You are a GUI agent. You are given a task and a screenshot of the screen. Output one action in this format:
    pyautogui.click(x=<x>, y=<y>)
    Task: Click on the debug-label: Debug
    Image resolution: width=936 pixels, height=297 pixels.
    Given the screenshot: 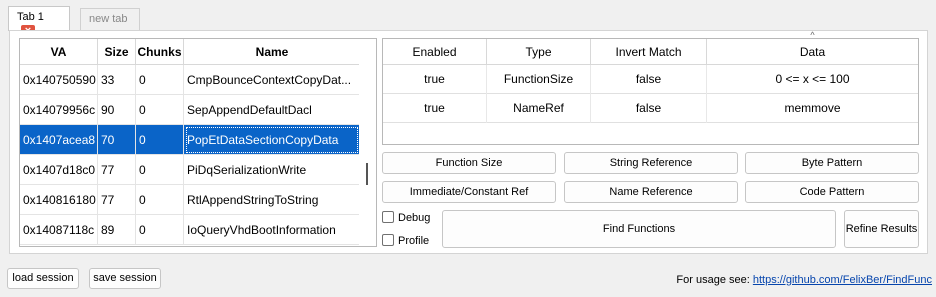 What is the action you would take?
    pyautogui.click(x=414, y=218)
    